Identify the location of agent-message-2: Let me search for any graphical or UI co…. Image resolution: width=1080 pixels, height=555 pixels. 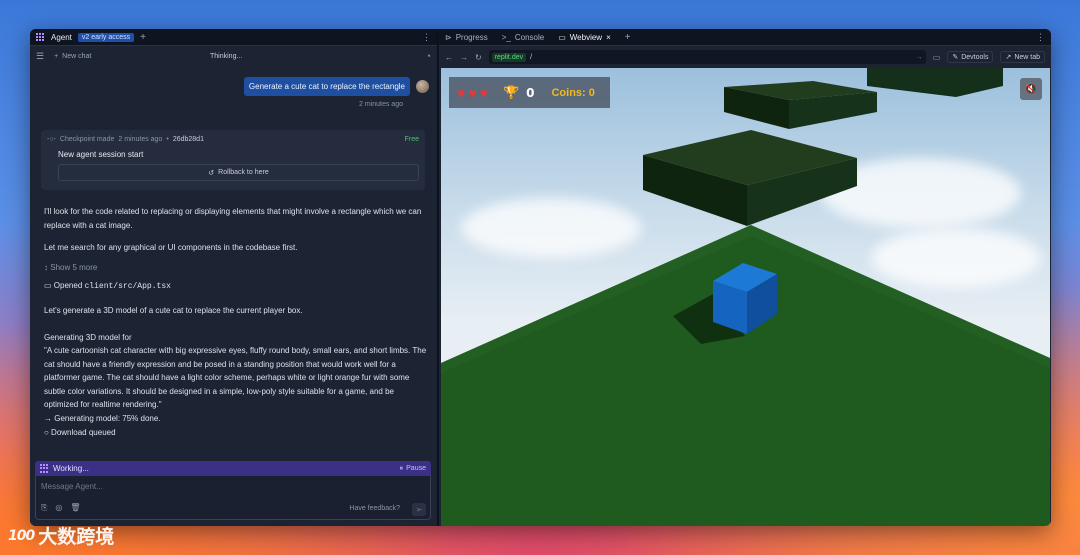
(171, 247).